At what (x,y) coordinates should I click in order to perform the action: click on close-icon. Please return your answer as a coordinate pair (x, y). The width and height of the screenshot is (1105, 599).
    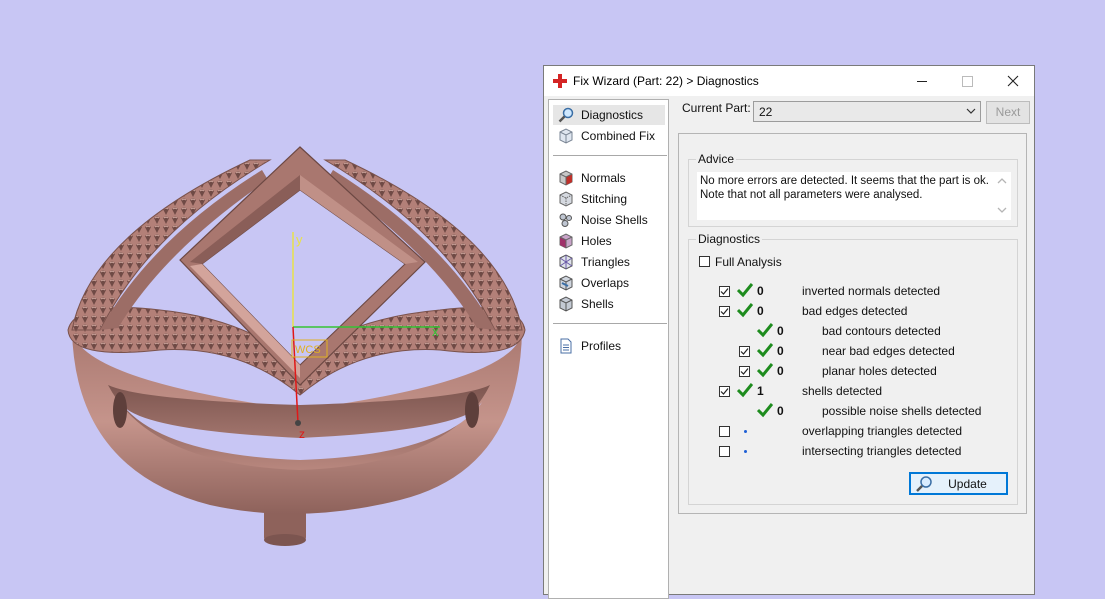
    Looking at the image, I should click on (1013, 81).